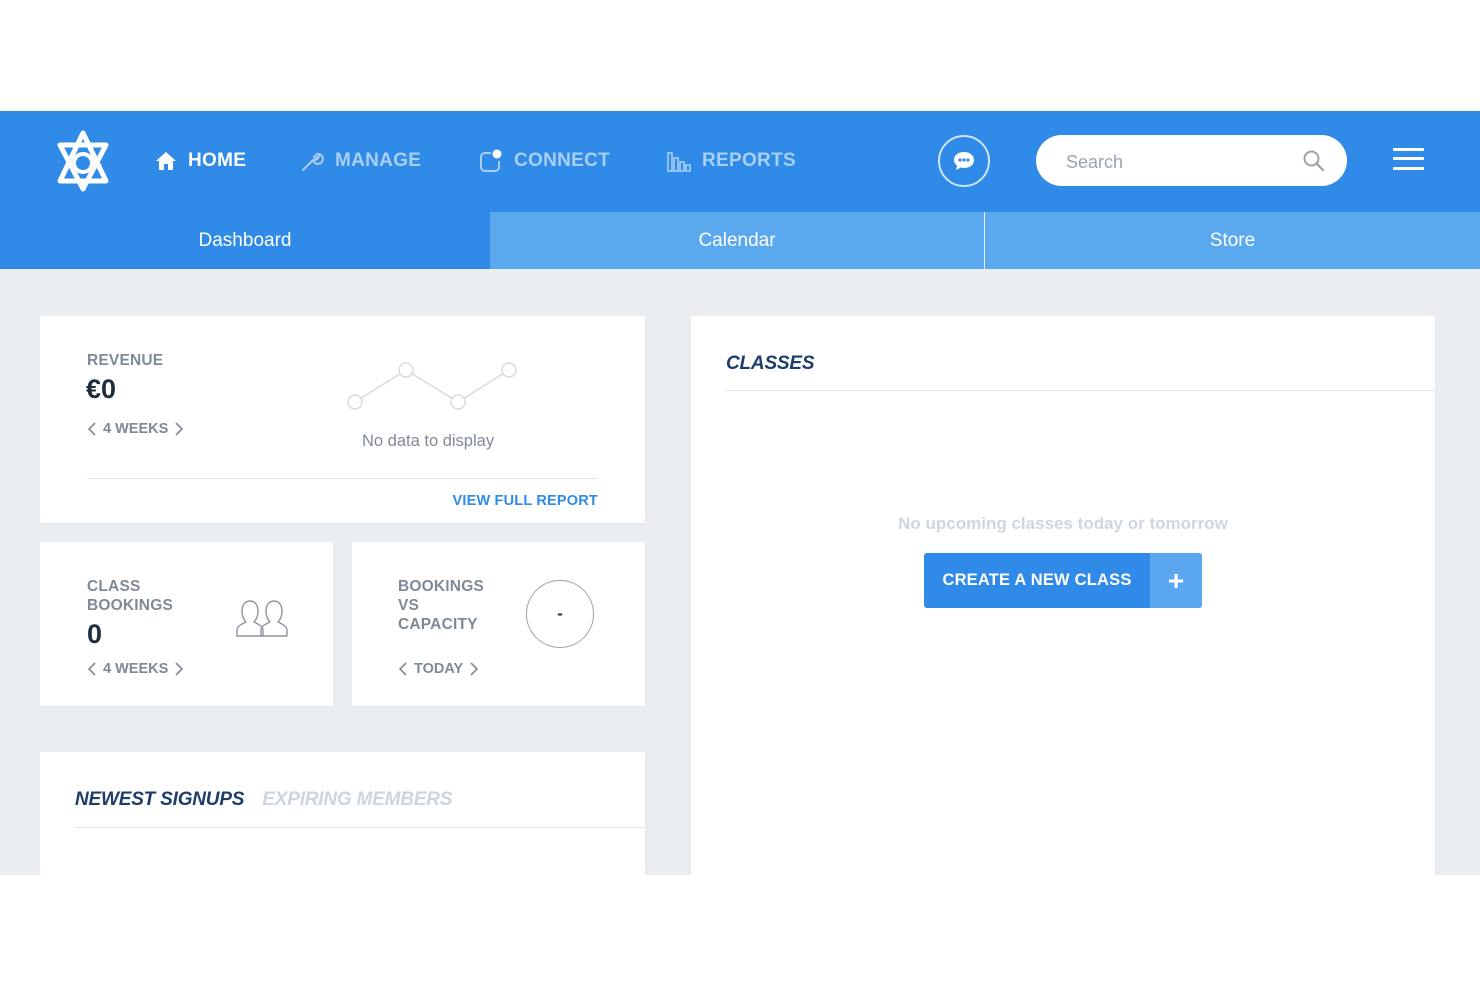  What do you see at coordinates (441, 586) in the screenshot?
I see `bookings-capacity-label-line1: BOOKINGS` at bounding box center [441, 586].